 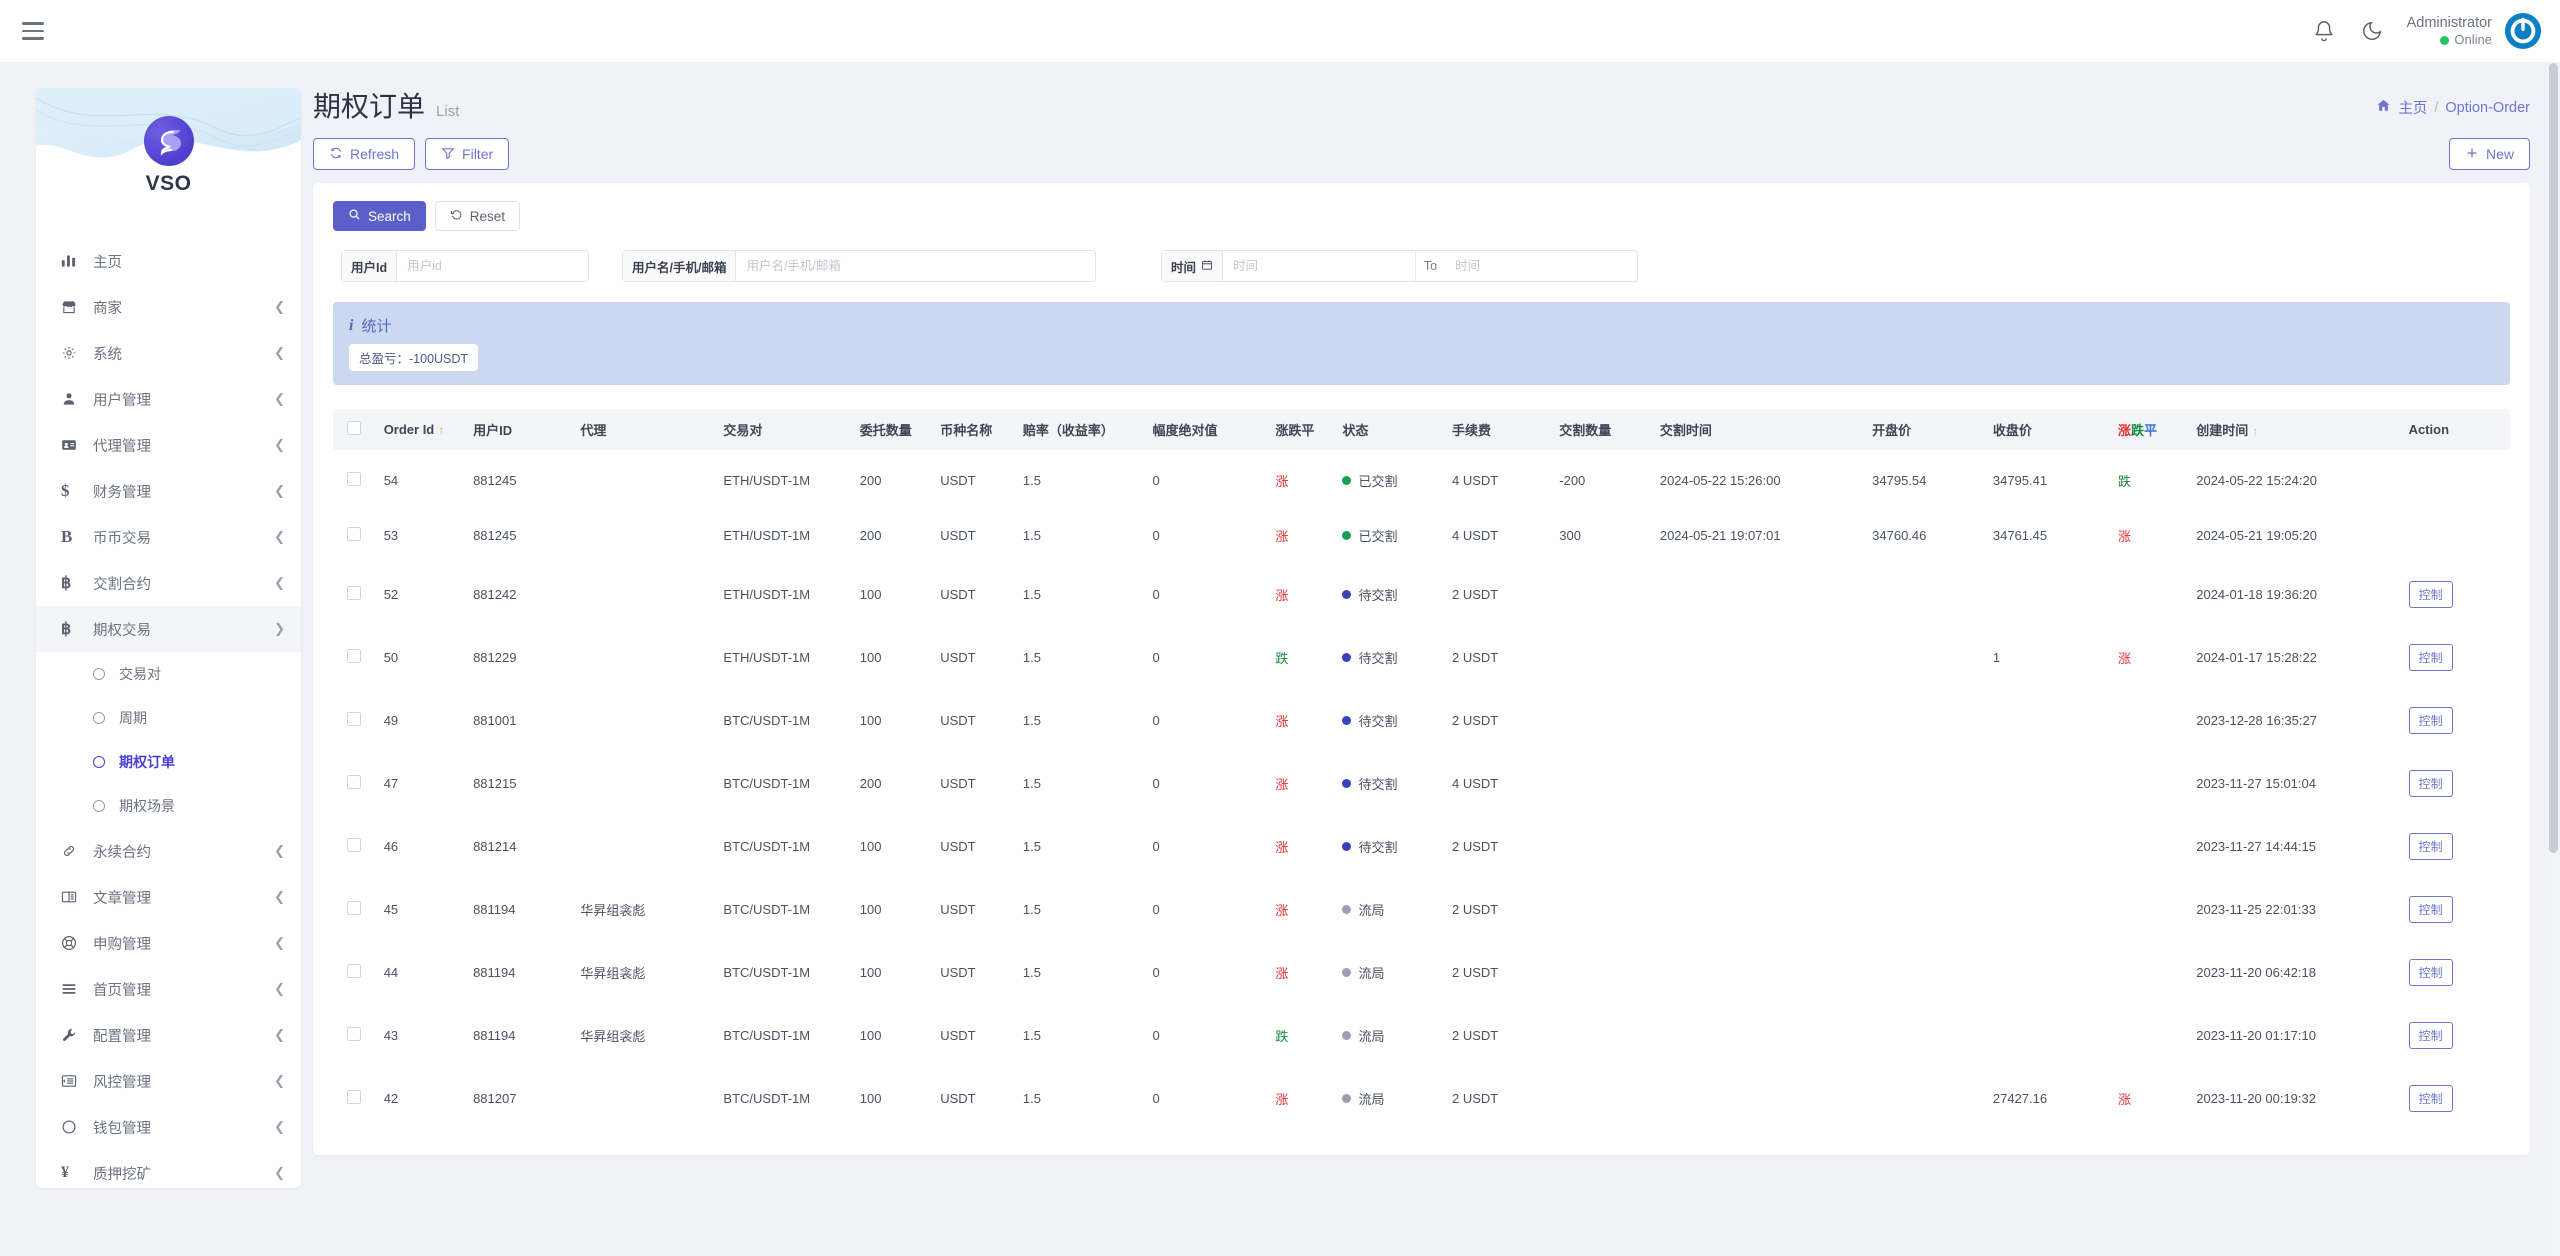 I want to click on cell-rate-text: 1.5, so click(x=1031, y=594).